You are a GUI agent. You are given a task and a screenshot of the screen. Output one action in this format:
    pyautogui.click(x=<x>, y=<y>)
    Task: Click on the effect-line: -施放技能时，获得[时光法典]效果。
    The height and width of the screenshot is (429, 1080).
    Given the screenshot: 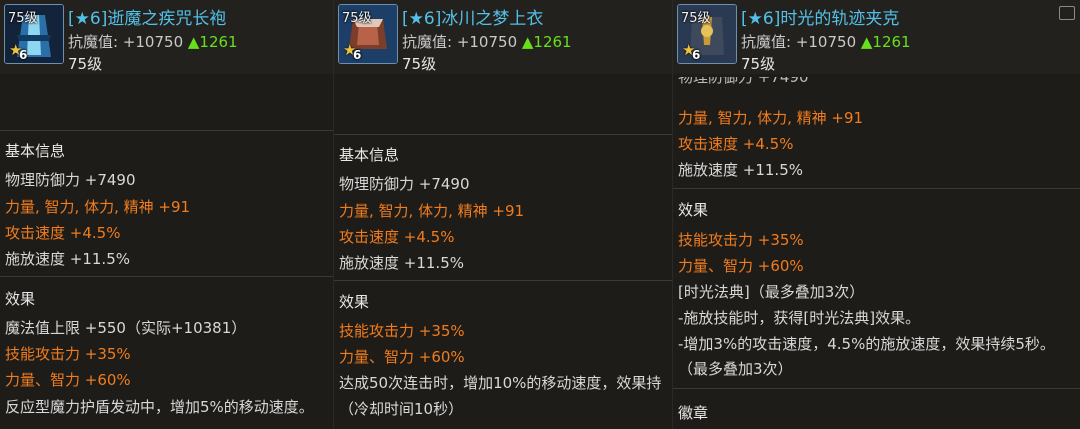 What is the action you would take?
    pyautogui.click(x=799, y=318)
    